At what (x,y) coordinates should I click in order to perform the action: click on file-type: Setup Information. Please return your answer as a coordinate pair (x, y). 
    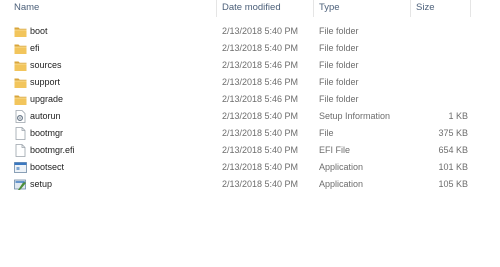
    Looking at the image, I should click on (355, 116).